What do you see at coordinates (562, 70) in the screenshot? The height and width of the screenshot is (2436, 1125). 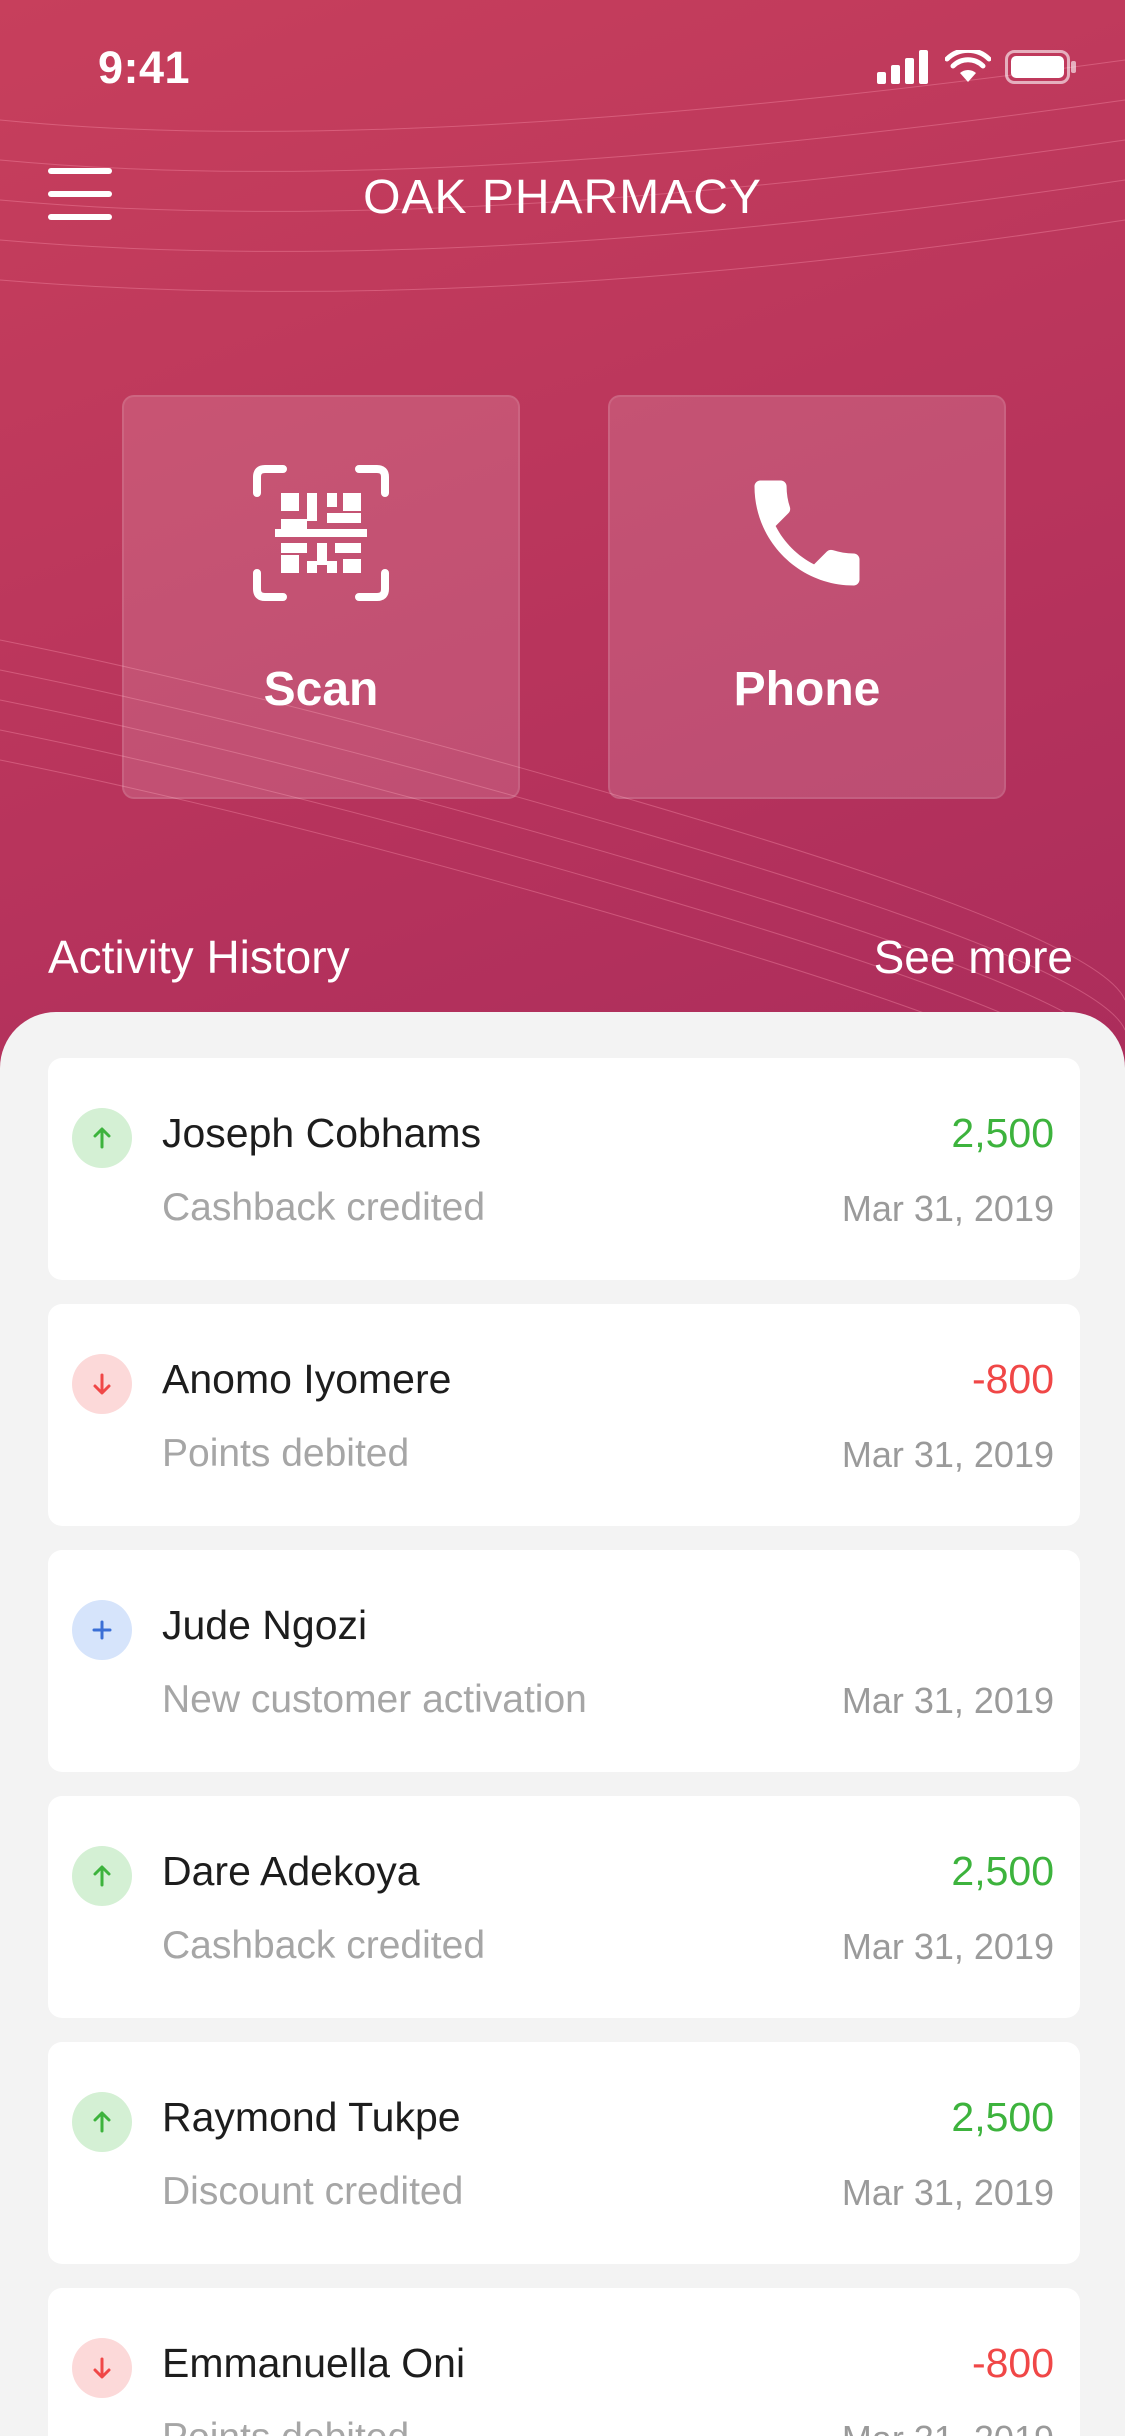 I see `status-bar: 9:41` at bounding box center [562, 70].